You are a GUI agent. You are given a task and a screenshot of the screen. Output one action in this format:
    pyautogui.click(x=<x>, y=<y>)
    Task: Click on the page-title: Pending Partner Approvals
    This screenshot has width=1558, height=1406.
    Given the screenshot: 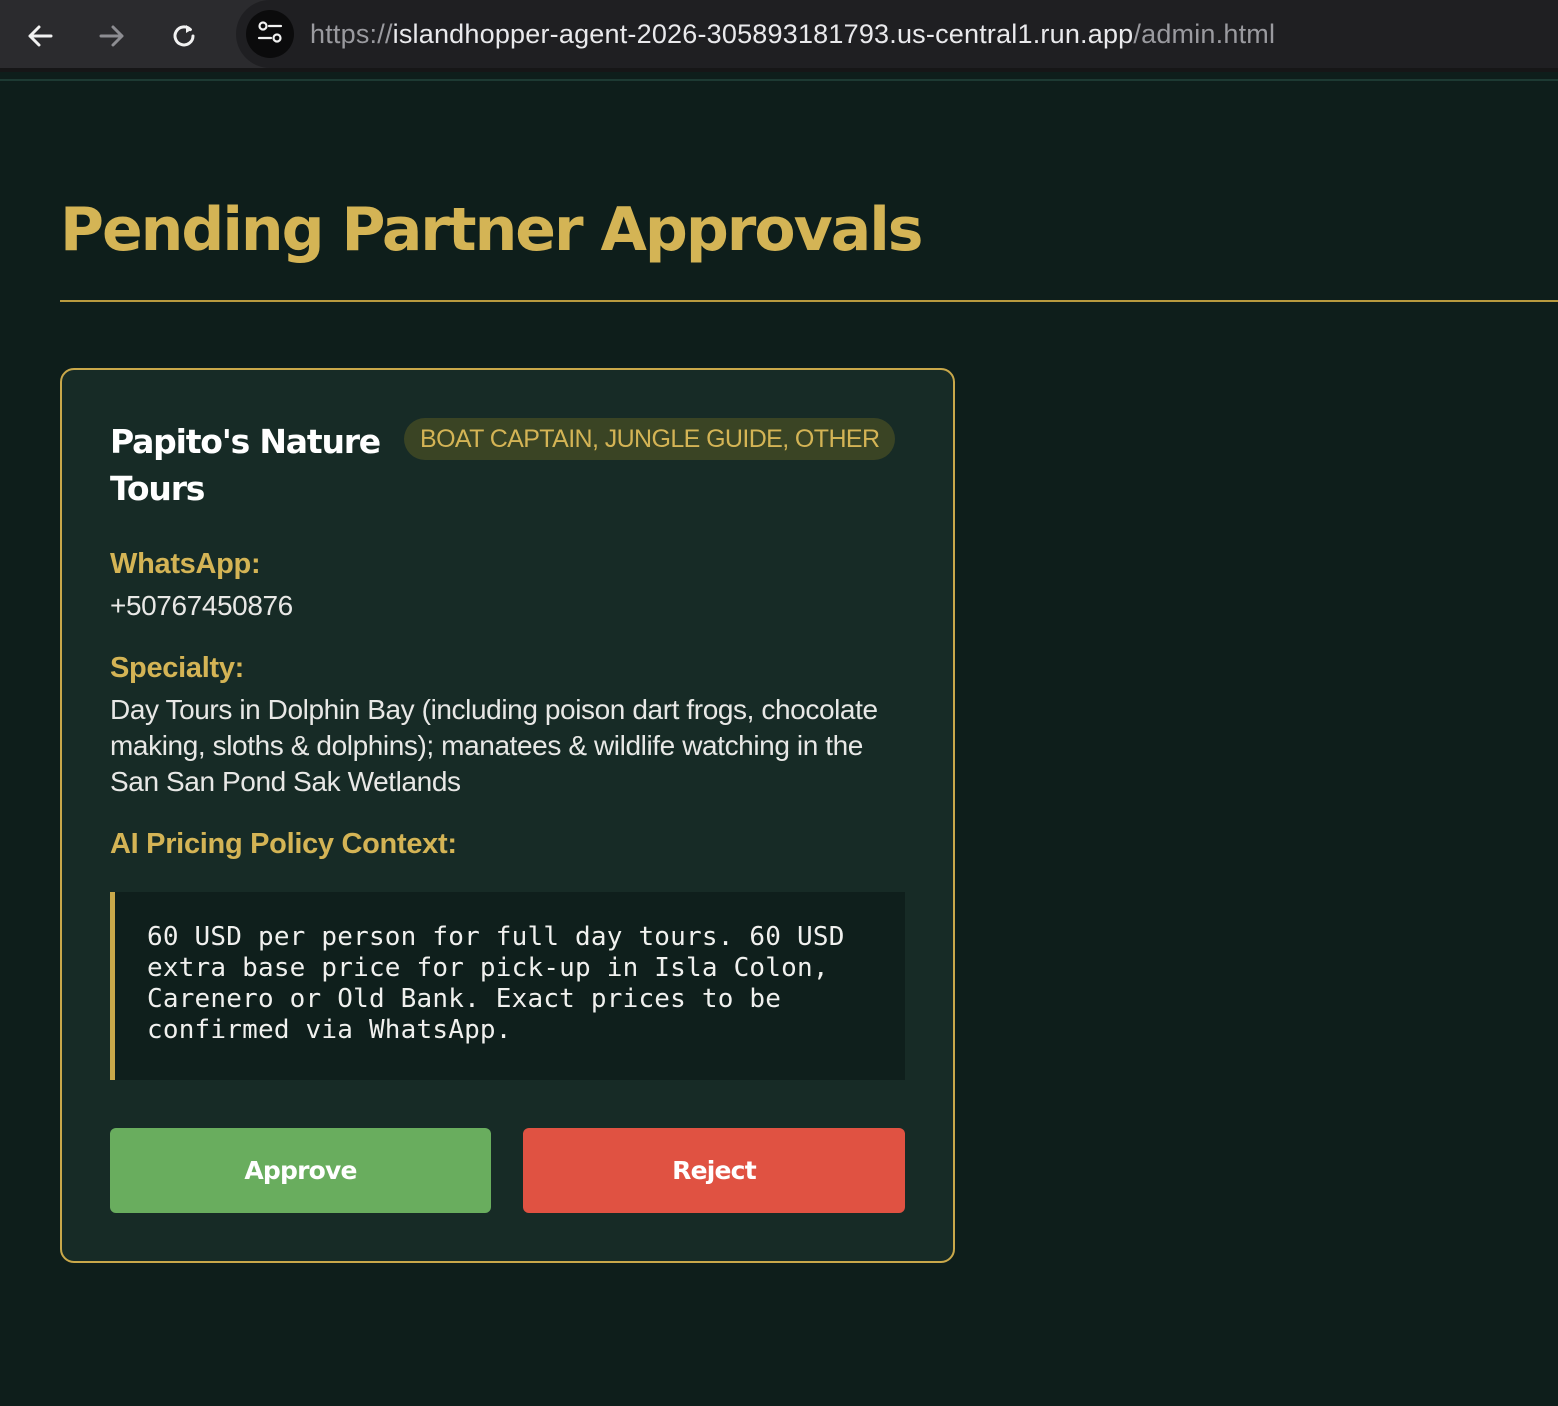 What is the action you would take?
    pyautogui.click(x=491, y=230)
    